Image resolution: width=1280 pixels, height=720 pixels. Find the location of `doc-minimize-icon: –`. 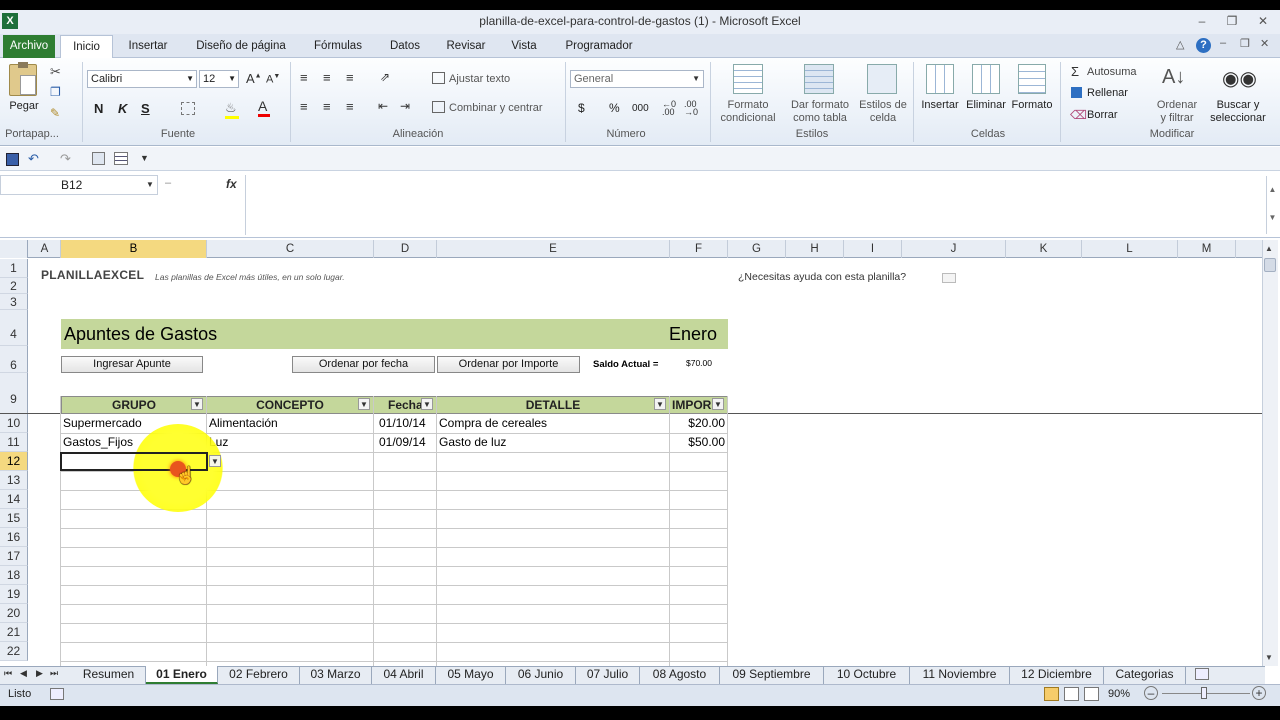

doc-minimize-icon: – is located at coordinates (1223, 43).